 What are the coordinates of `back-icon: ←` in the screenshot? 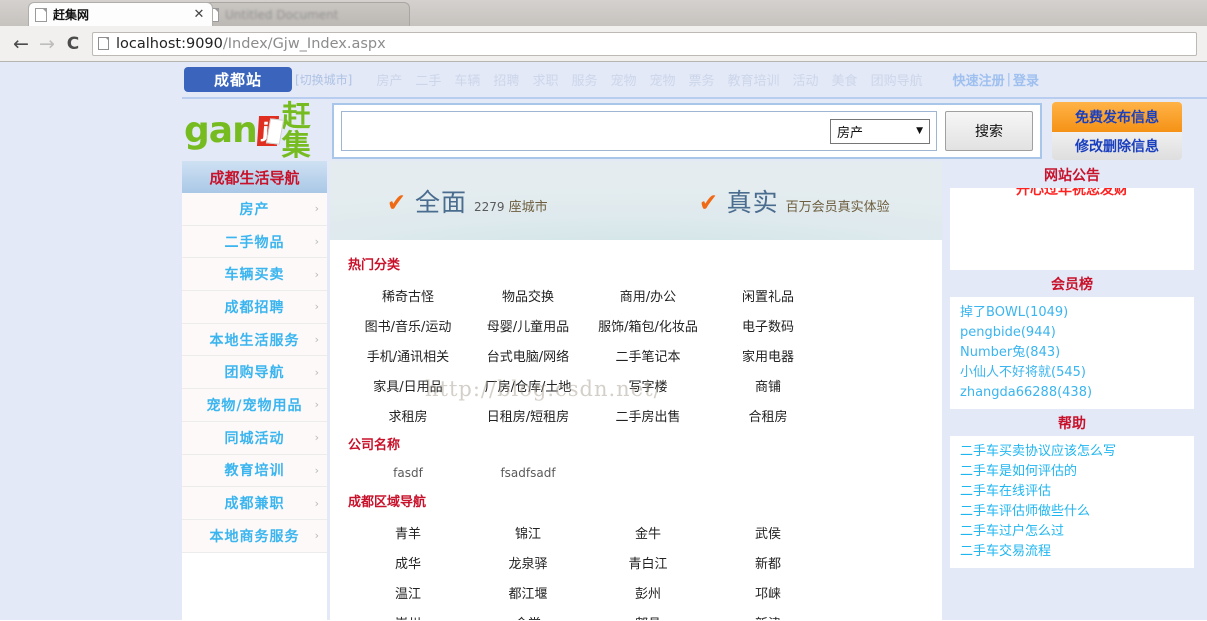 It's located at (21, 44).